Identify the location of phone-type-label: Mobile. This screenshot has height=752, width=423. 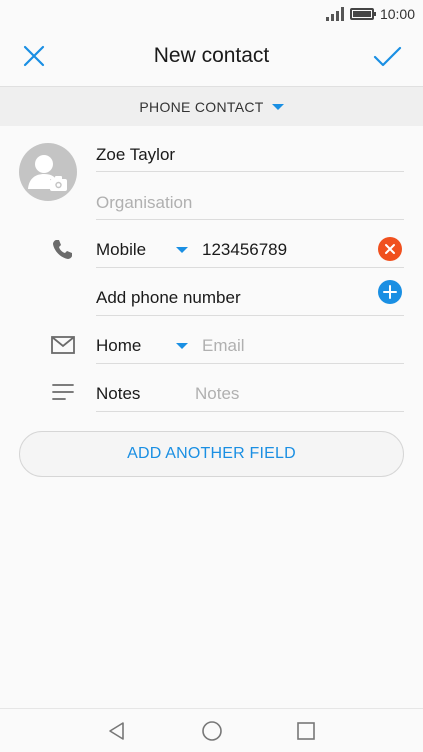
(121, 249).